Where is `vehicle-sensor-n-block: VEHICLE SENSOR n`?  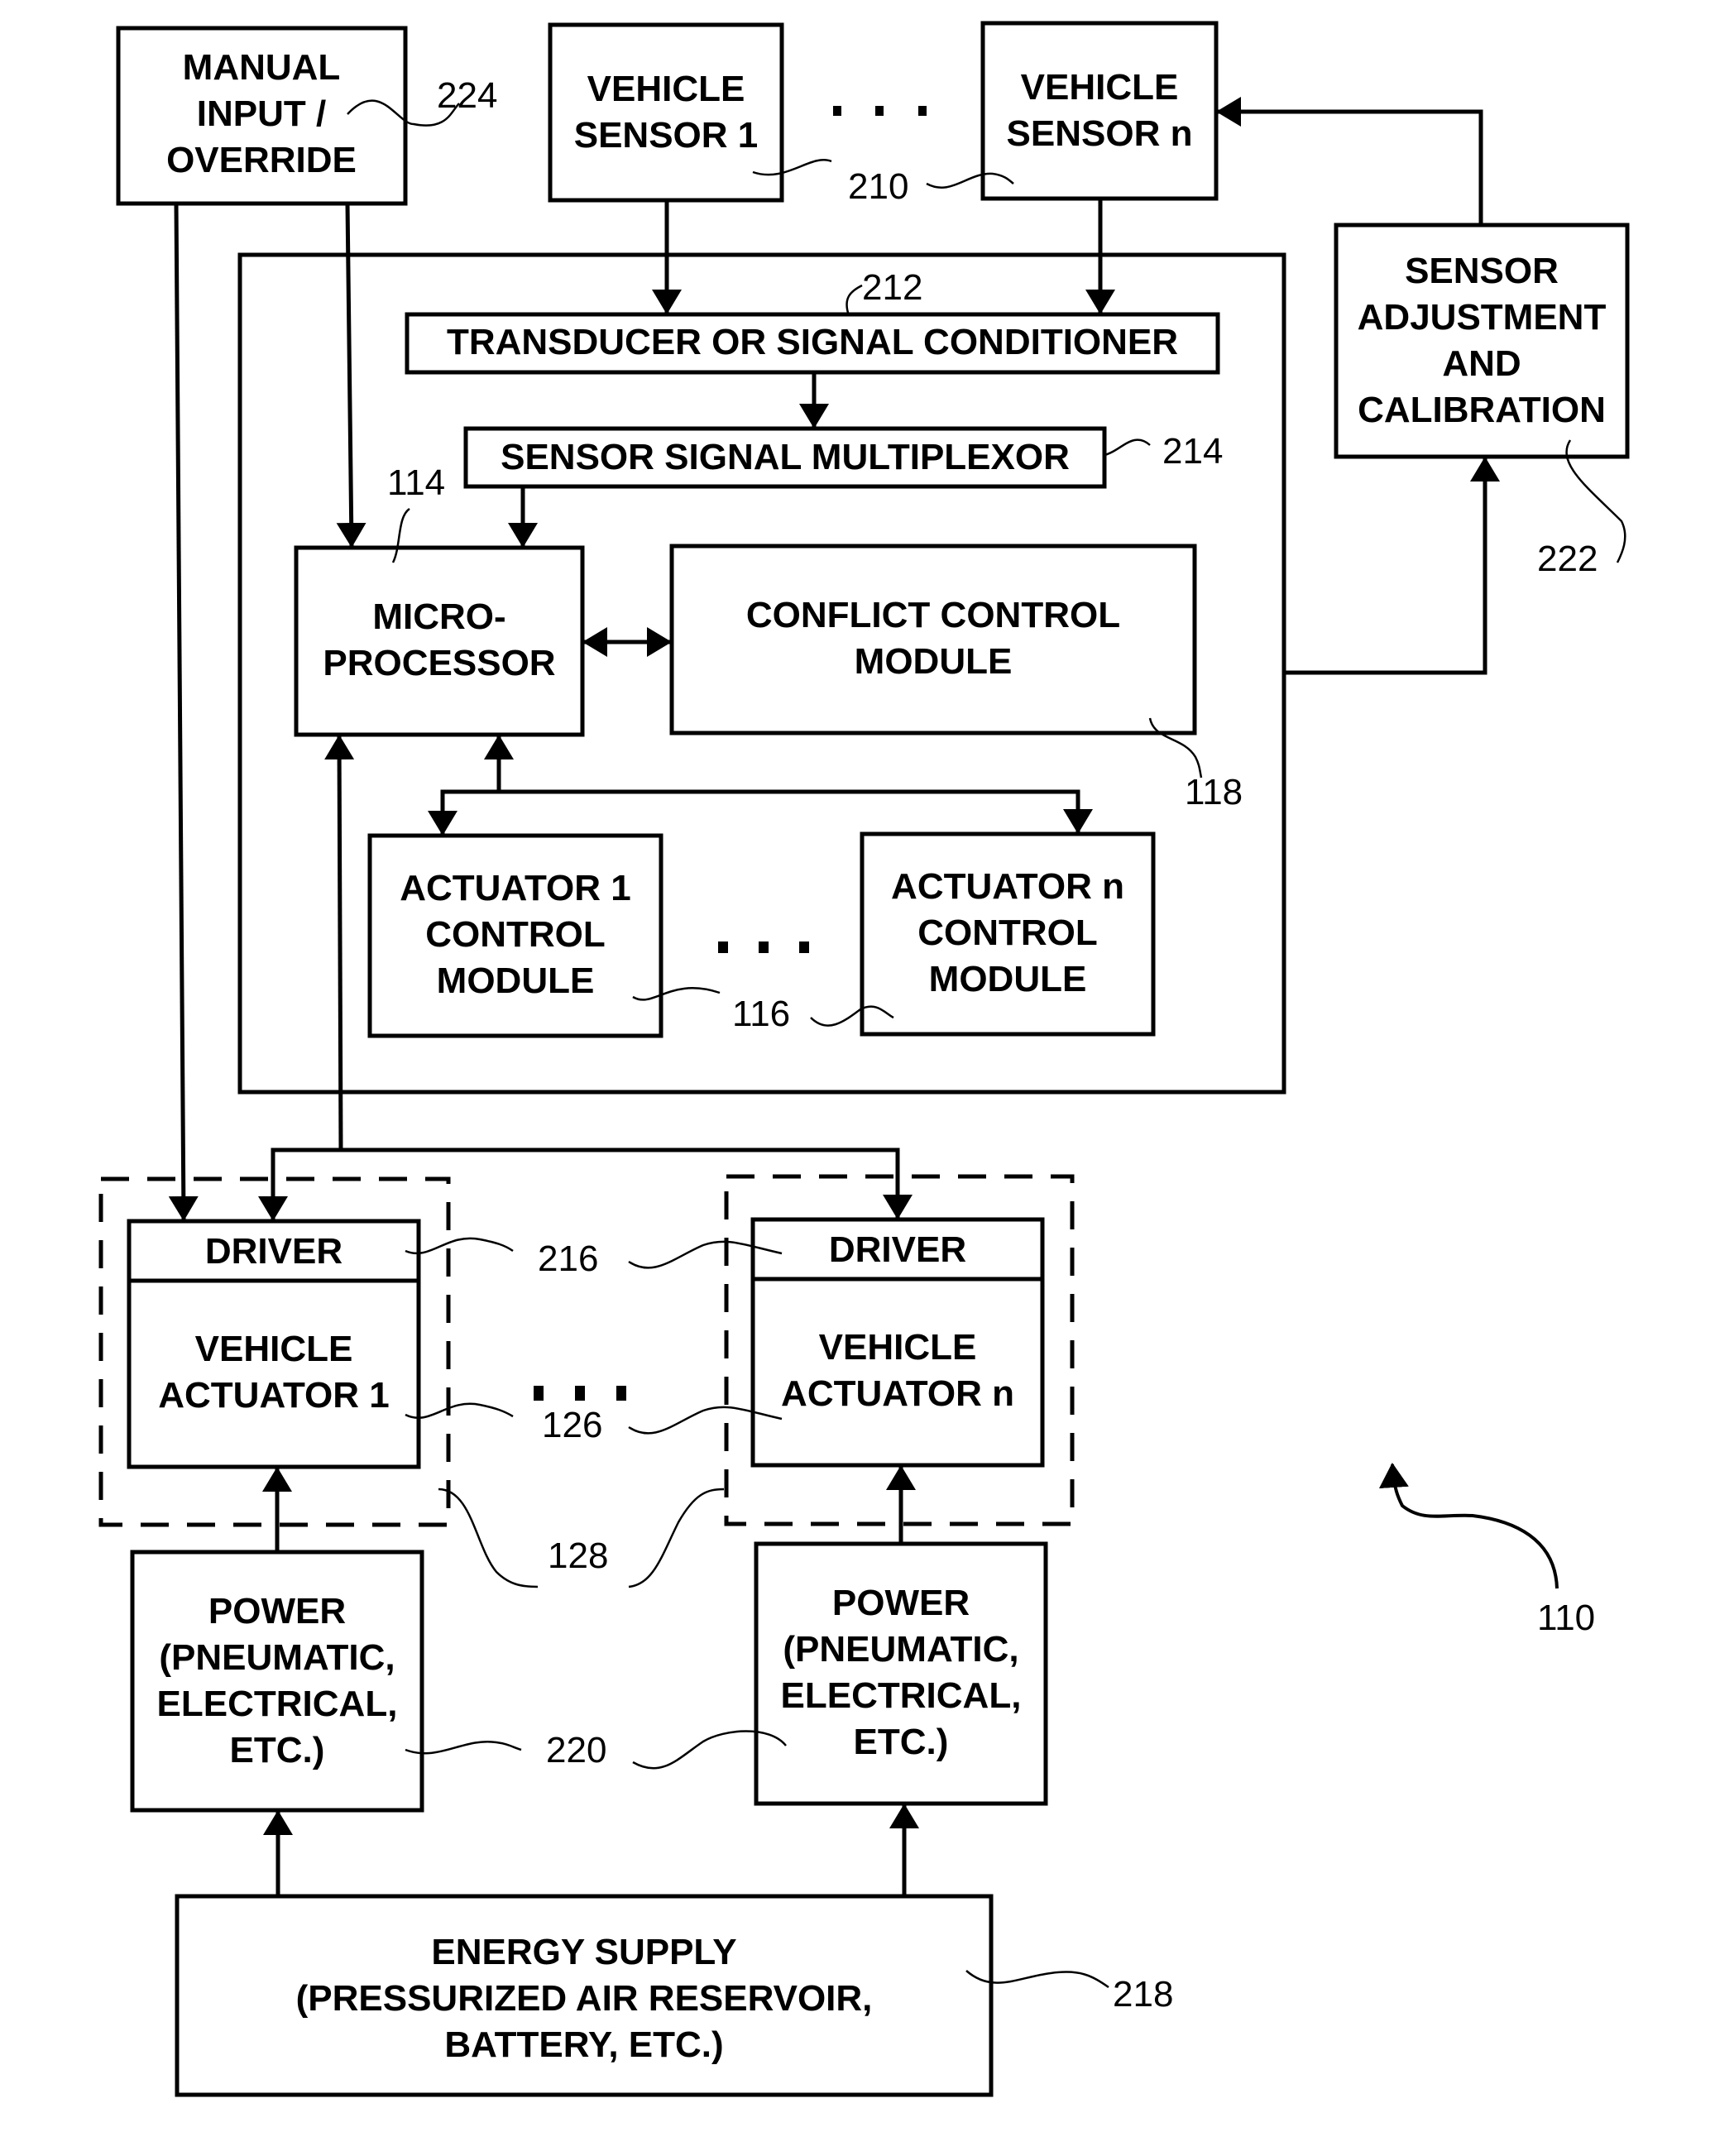
vehicle-sensor-n-block: VEHICLE SENSOR n is located at coordinates (1099, 111).